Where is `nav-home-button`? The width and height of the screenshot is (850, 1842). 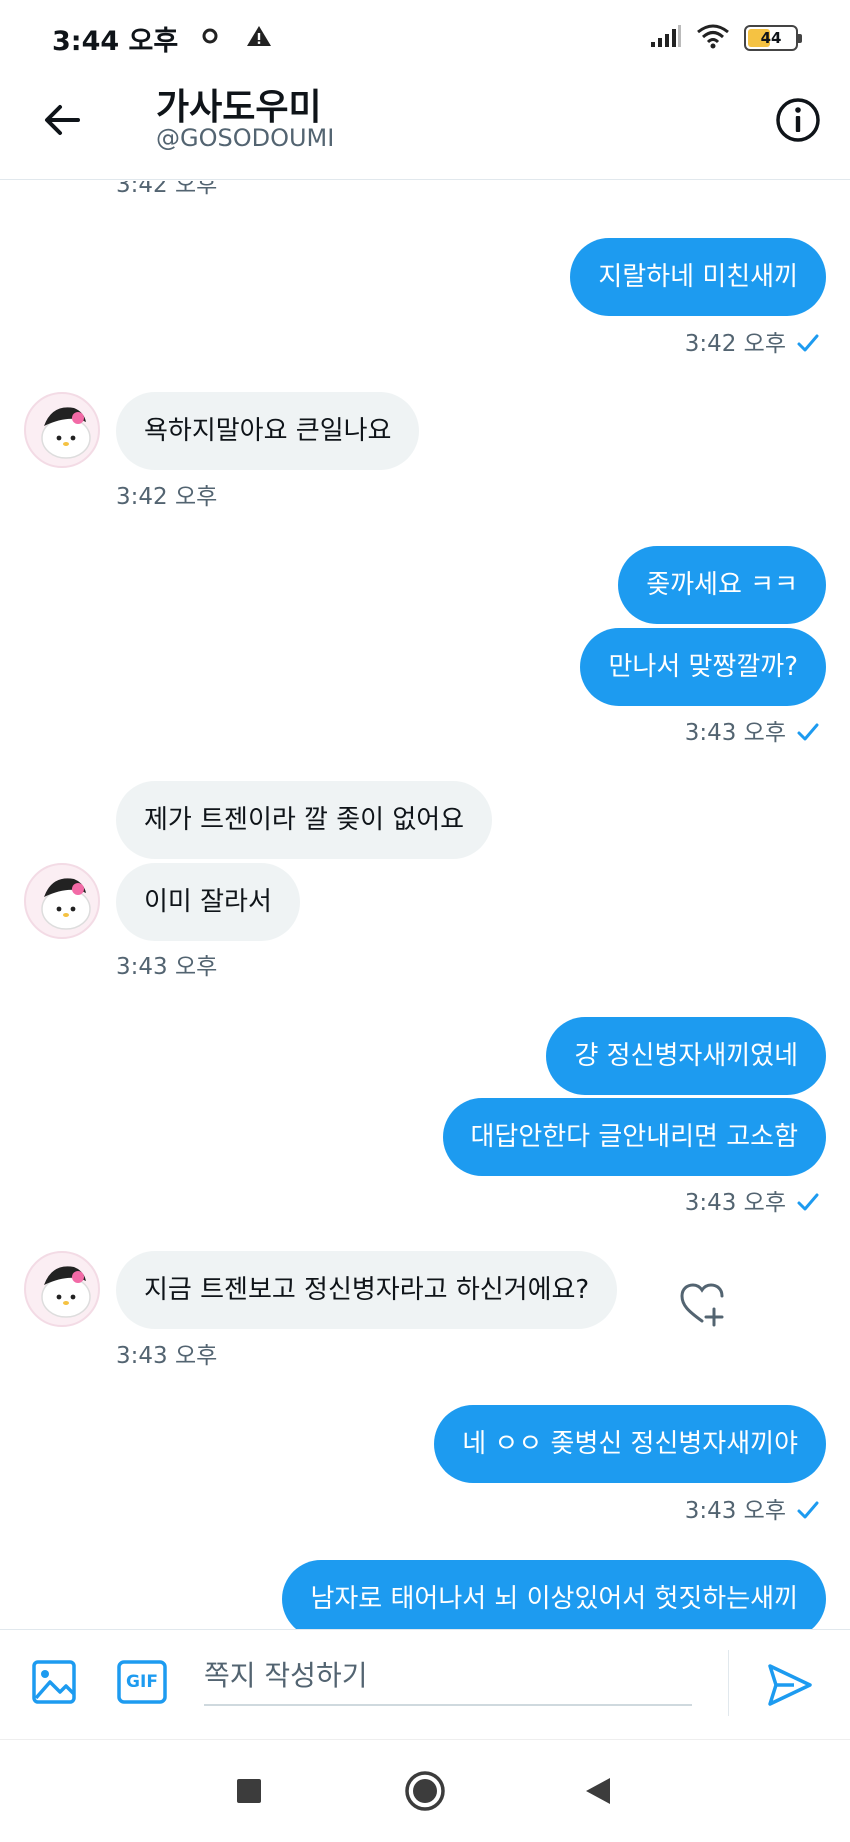
nav-home-button is located at coordinates (425, 1793).